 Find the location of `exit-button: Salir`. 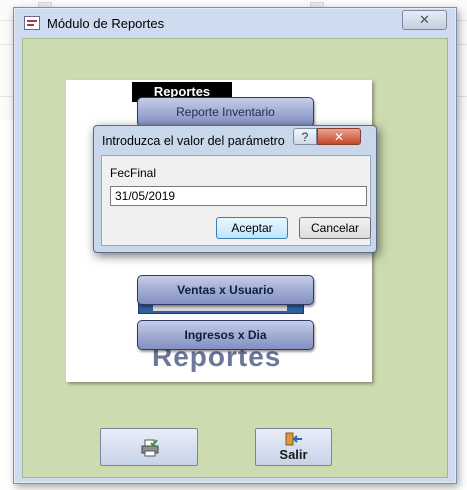

exit-button: Salir is located at coordinates (293, 447).